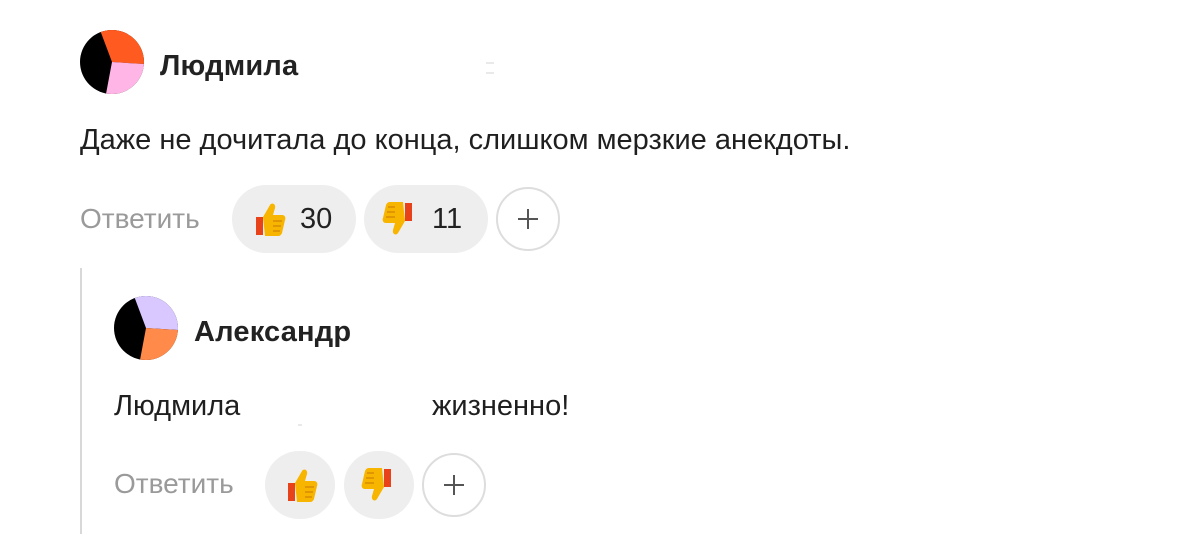  I want to click on reply-author: Александр, so click(272, 332).